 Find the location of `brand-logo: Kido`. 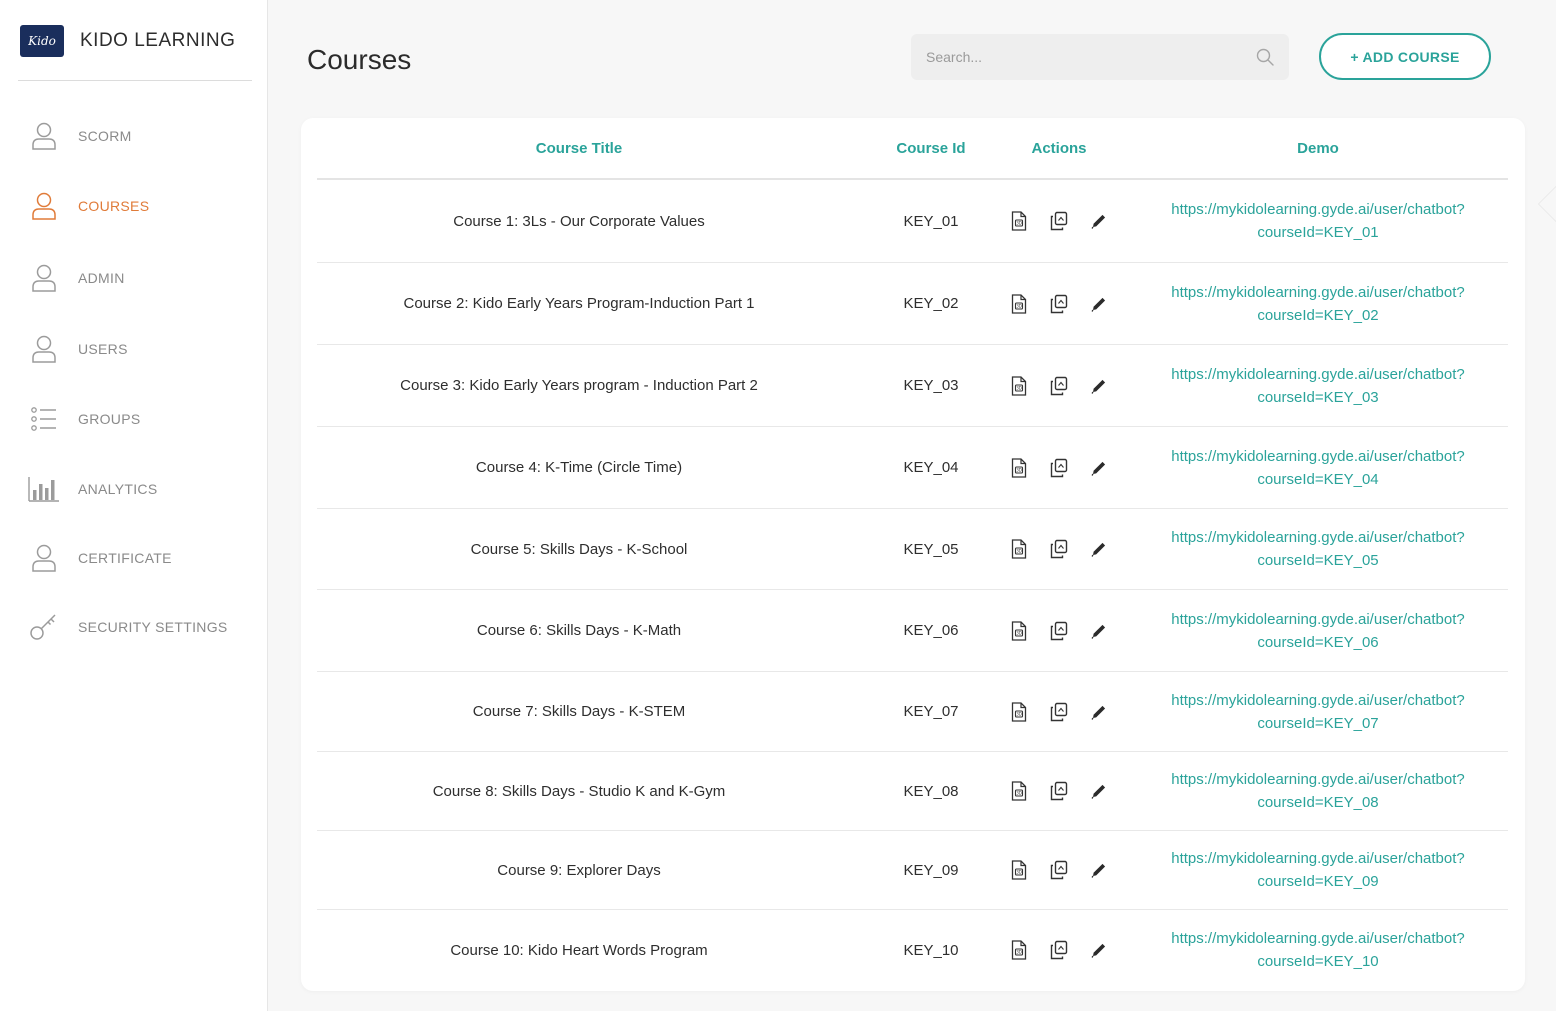

brand-logo: Kido is located at coordinates (42, 41).